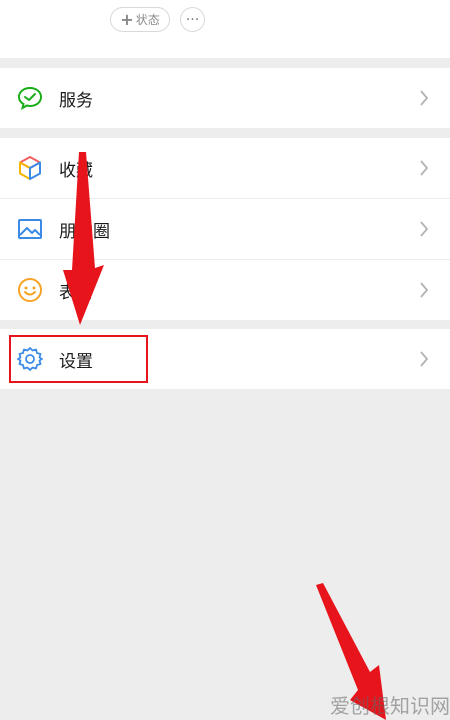 This screenshot has height=720, width=450. I want to click on image-icon, so click(30, 229).